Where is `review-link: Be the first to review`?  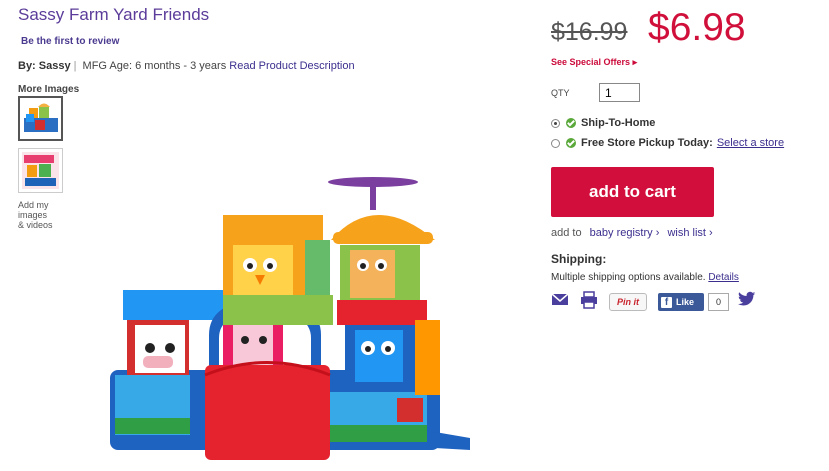 review-link: Be the first to review is located at coordinates (70, 41).